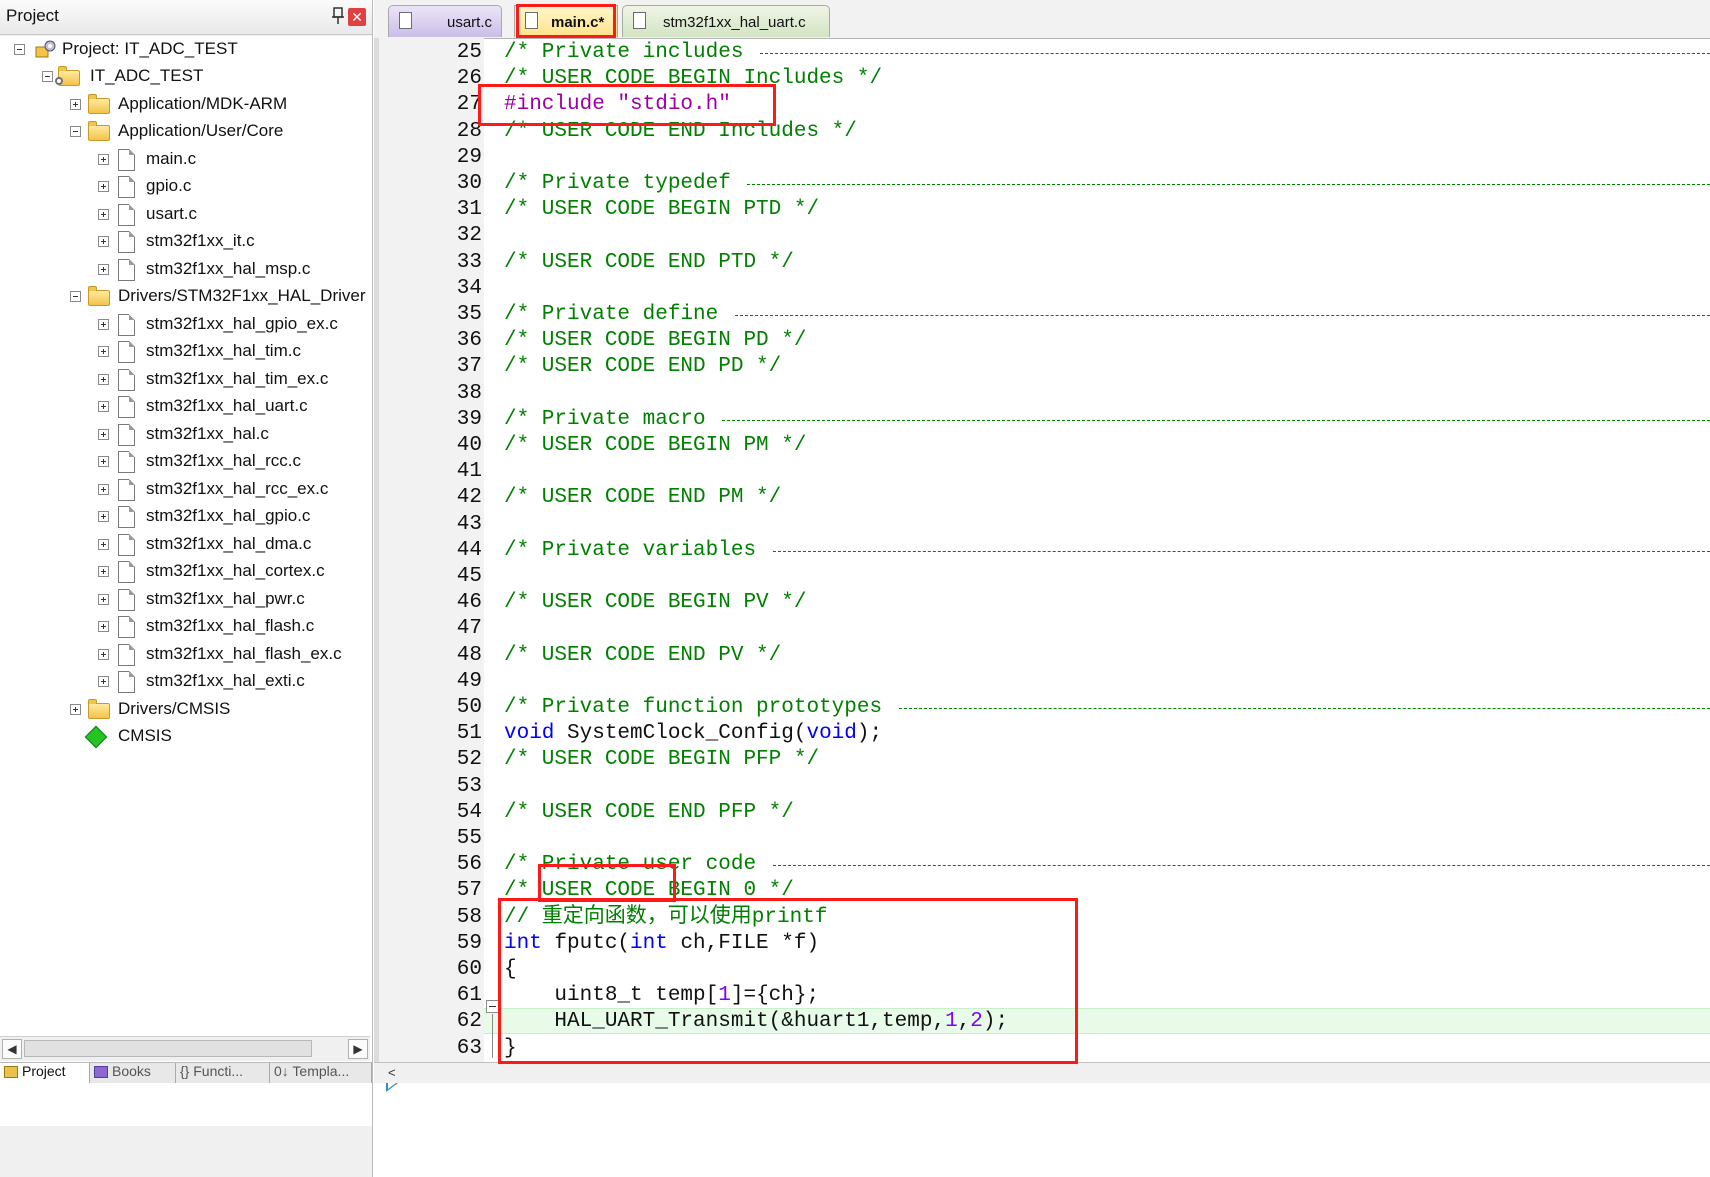 The height and width of the screenshot is (1177, 1710). Describe the element at coordinates (186, 105) in the screenshot. I see `tree-item: Application/MDK-ARM` at that location.